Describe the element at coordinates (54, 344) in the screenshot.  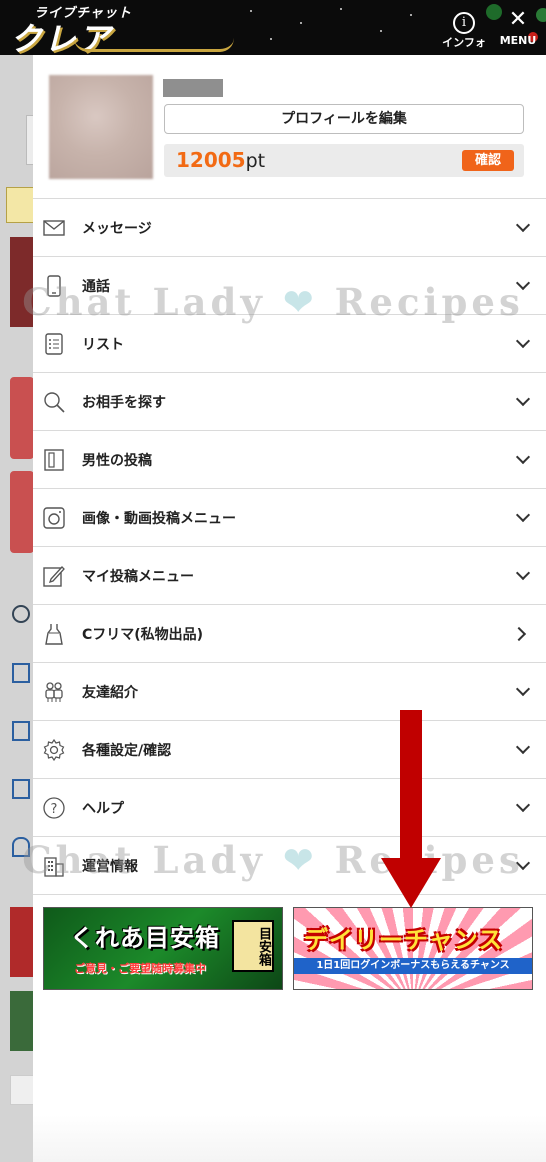
I see `list-icon` at that location.